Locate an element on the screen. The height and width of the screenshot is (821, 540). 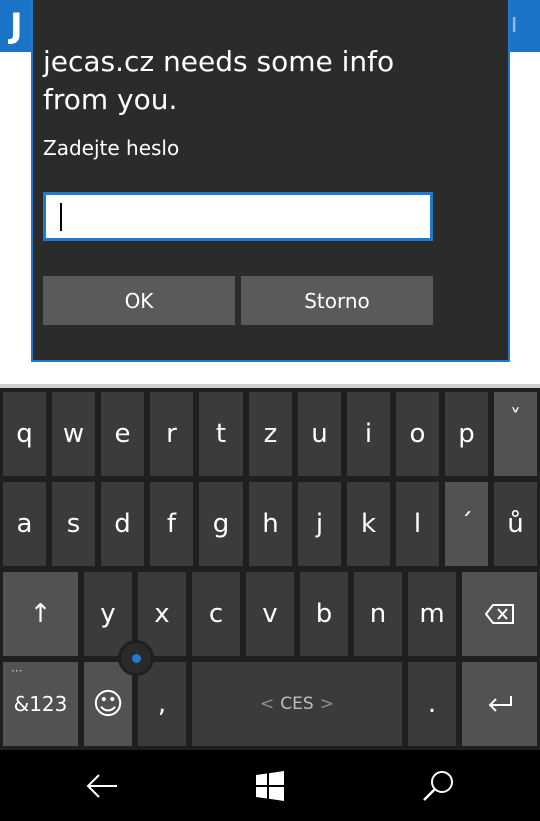
space-key: < CES > is located at coordinates (297, 704).